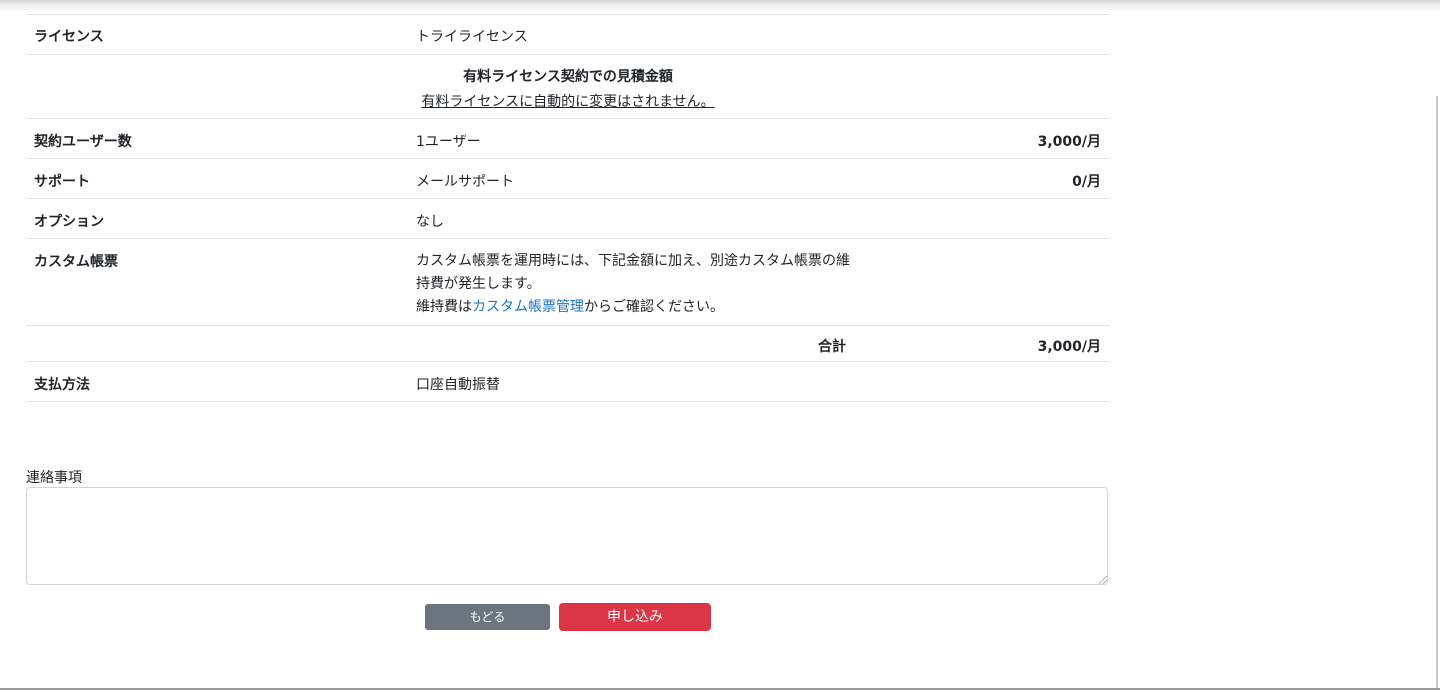  Describe the element at coordinates (472, 37) in the screenshot. I see `license-value: トライライセンス` at that location.